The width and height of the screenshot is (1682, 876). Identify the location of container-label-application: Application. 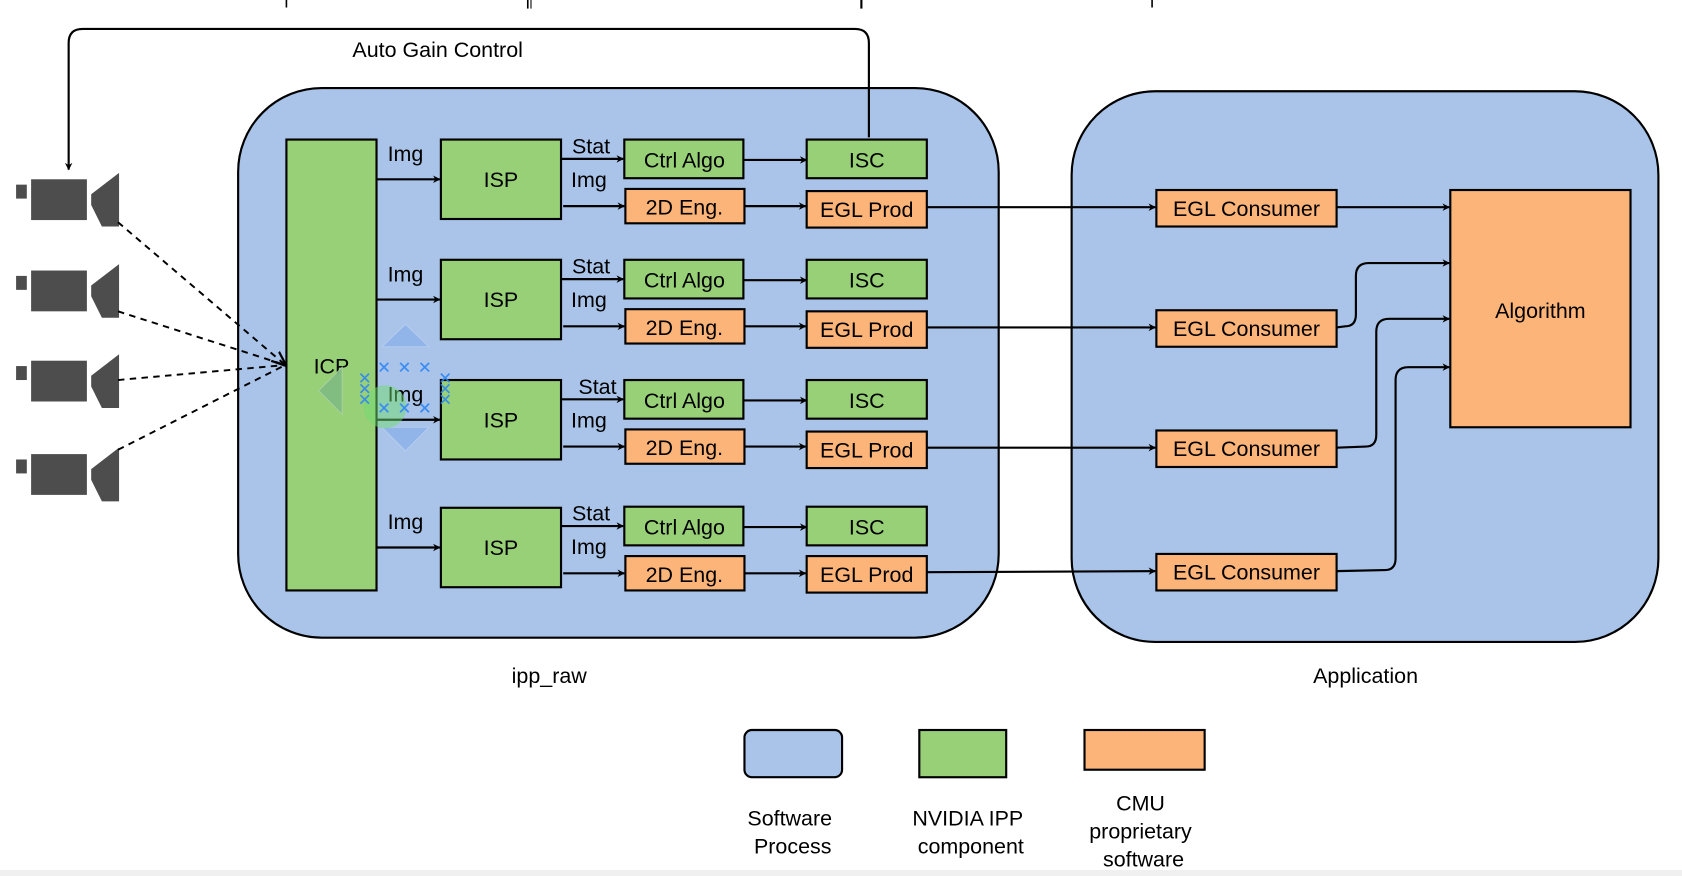
(1365, 676).